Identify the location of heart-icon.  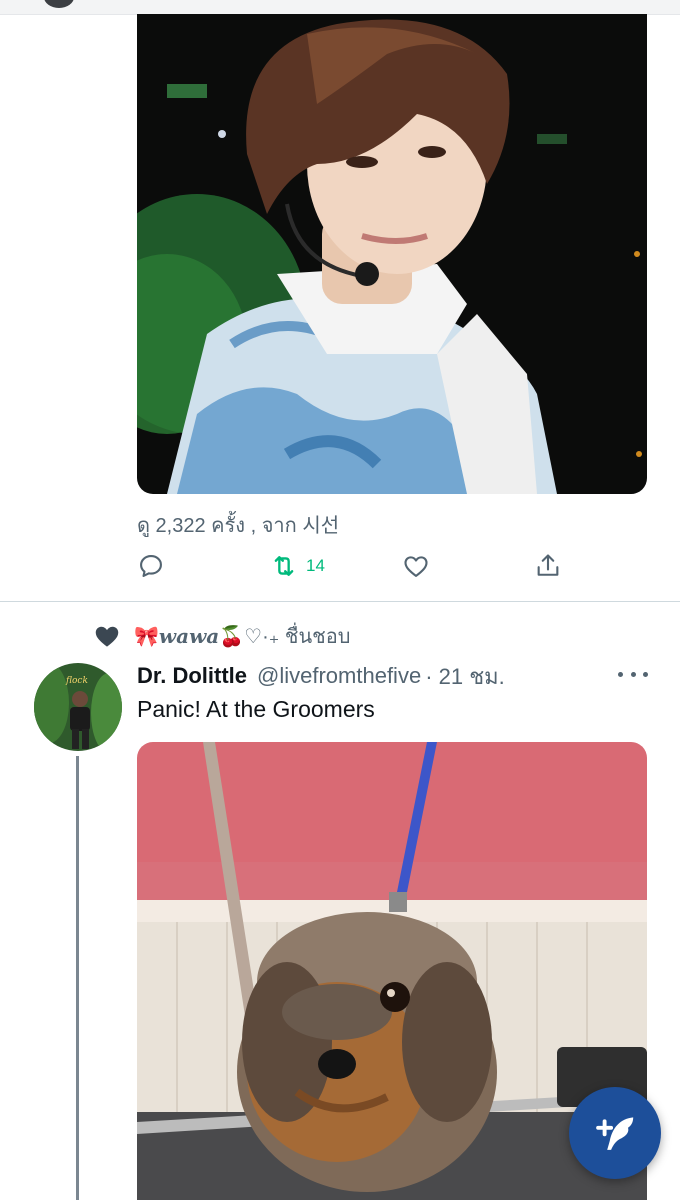
(416, 566).